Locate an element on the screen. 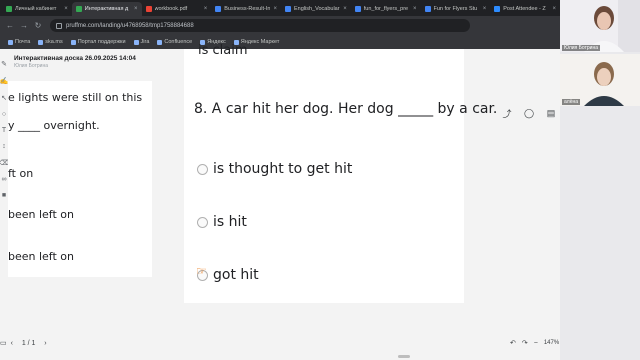  horizontal-scrollbar is located at coordinates (404, 356).